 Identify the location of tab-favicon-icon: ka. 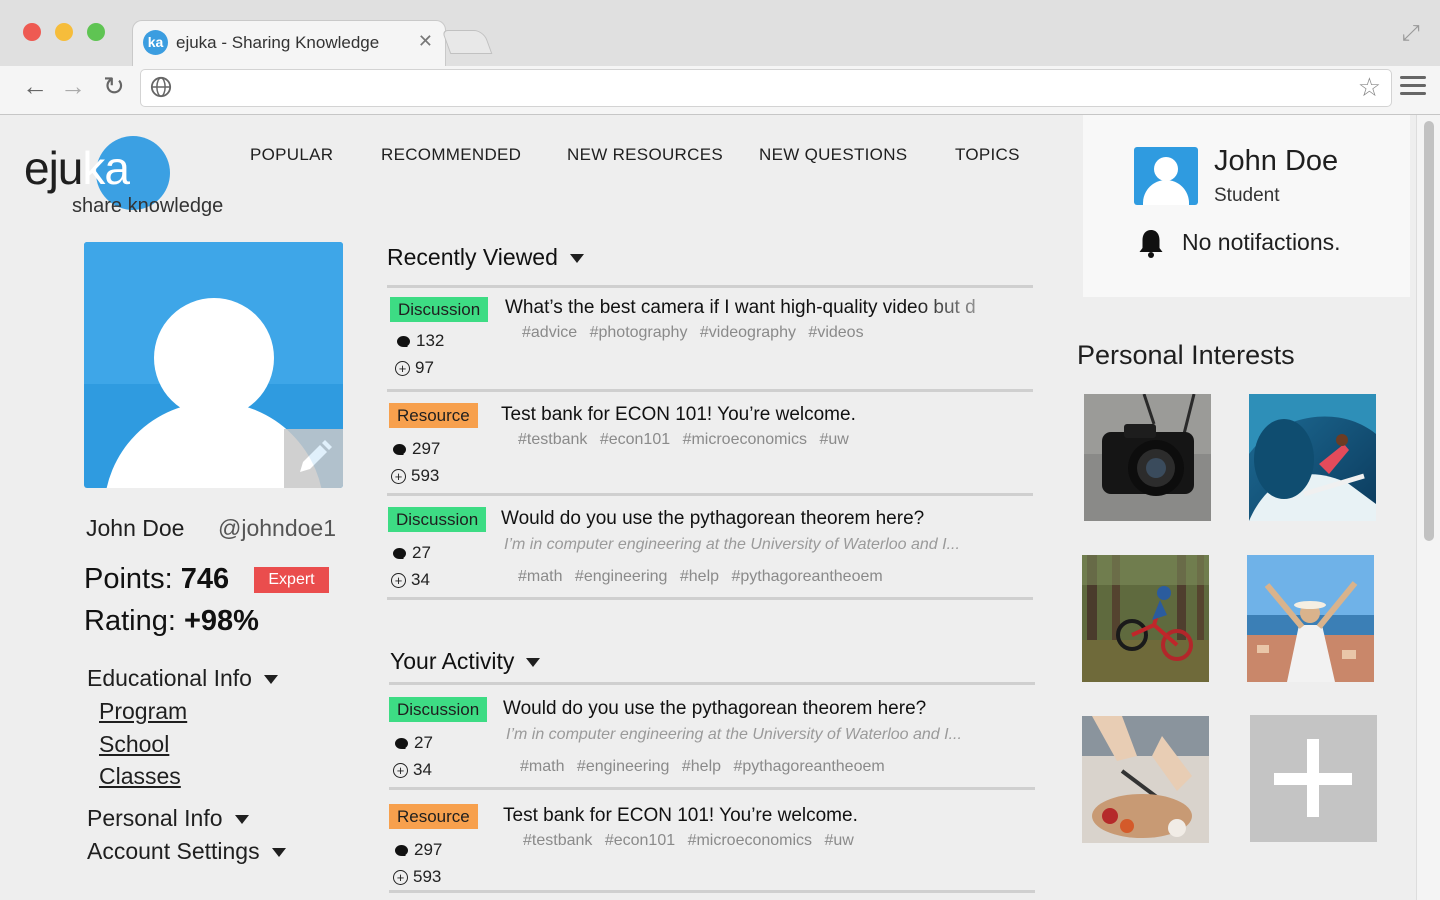
(155, 42).